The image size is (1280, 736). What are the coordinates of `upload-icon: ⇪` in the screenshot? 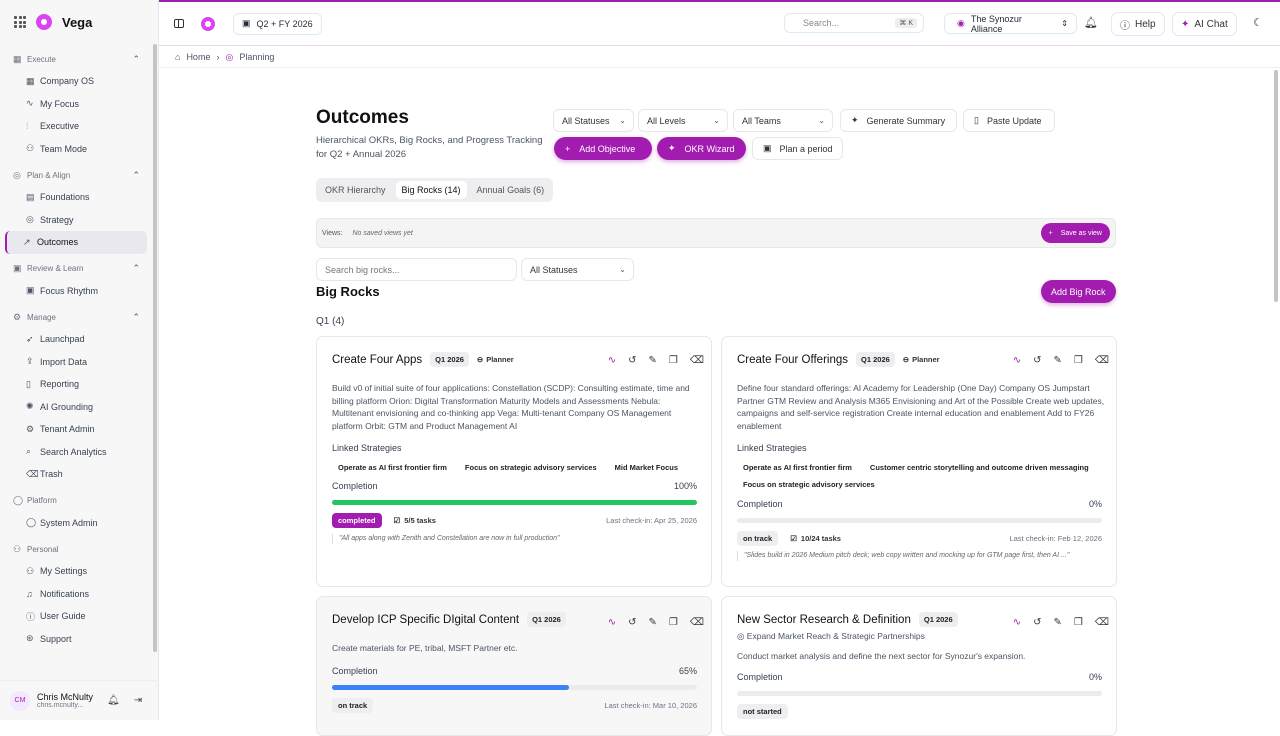 It's located at (30, 361).